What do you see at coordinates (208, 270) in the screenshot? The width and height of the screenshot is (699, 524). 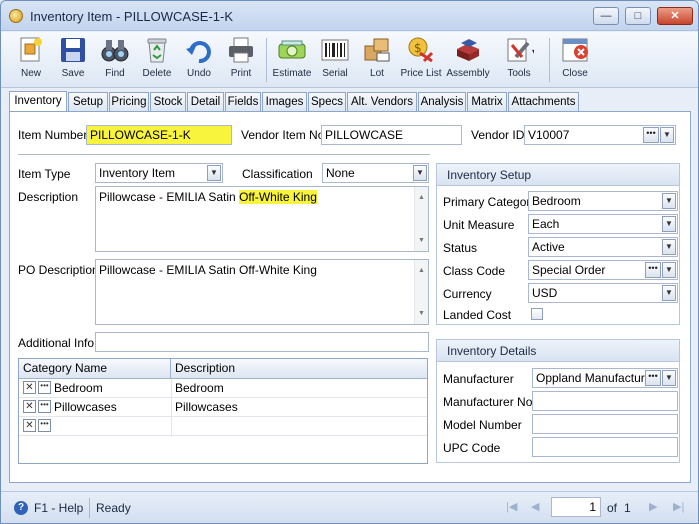 I see `po-description-text: Pillowcase - EMILIA Satin Off-White King` at bounding box center [208, 270].